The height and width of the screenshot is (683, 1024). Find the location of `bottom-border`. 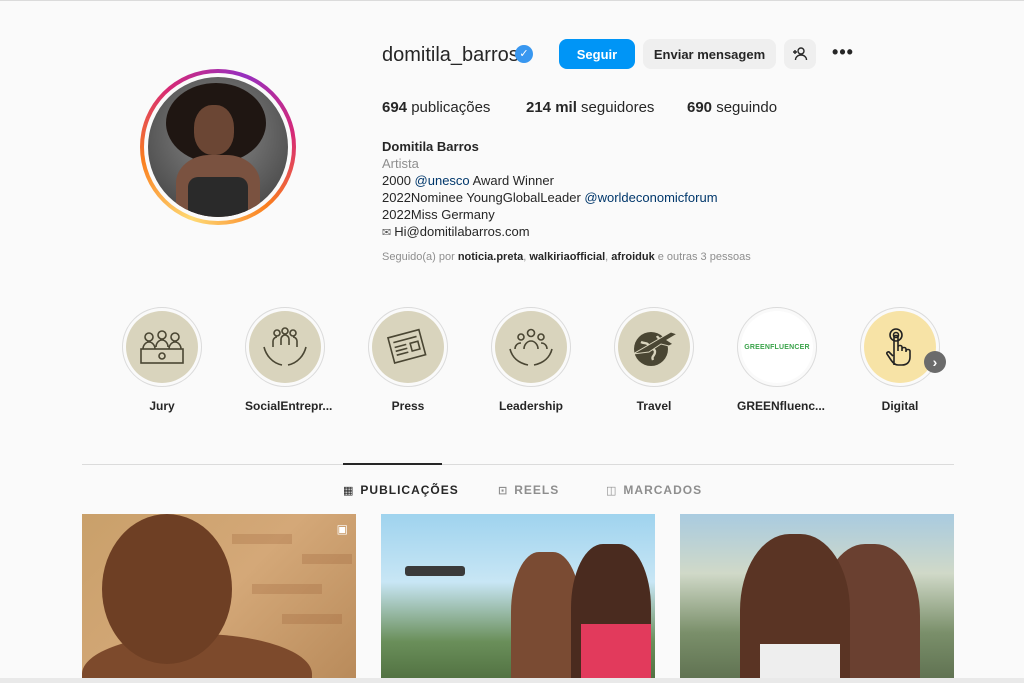

bottom-border is located at coordinates (512, 680).